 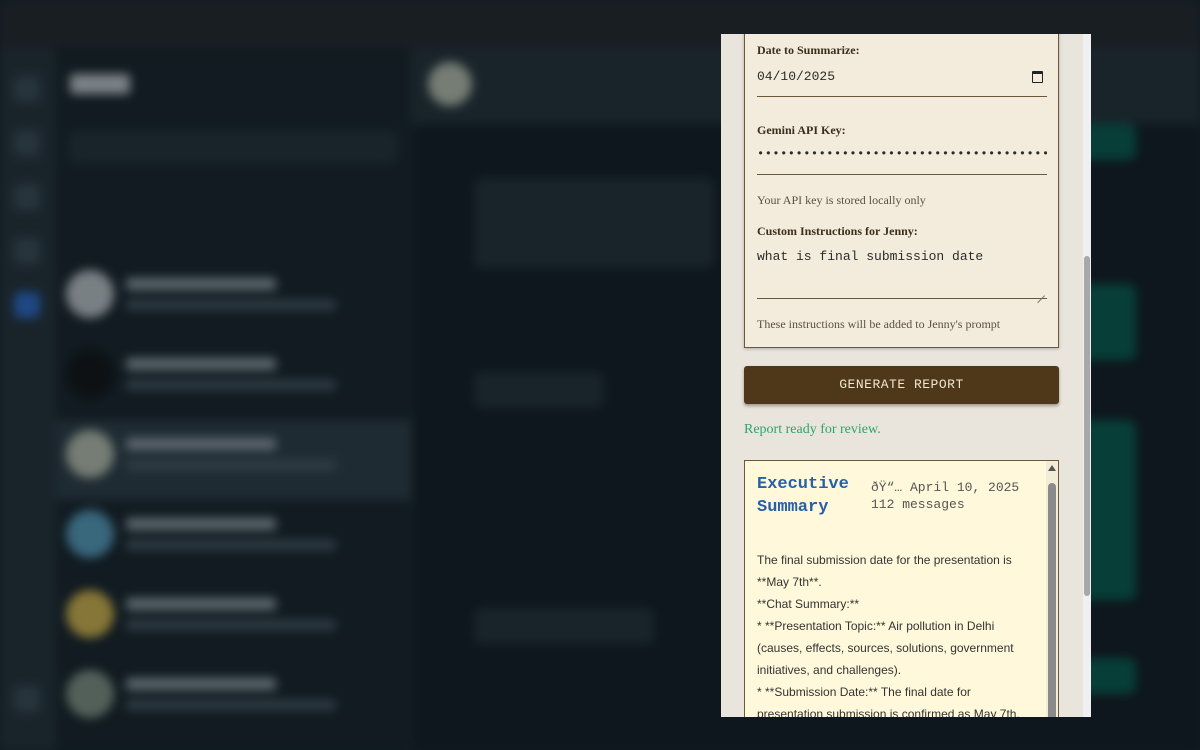 I want to click on report-scrollbar, so click(x=1052, y=589).